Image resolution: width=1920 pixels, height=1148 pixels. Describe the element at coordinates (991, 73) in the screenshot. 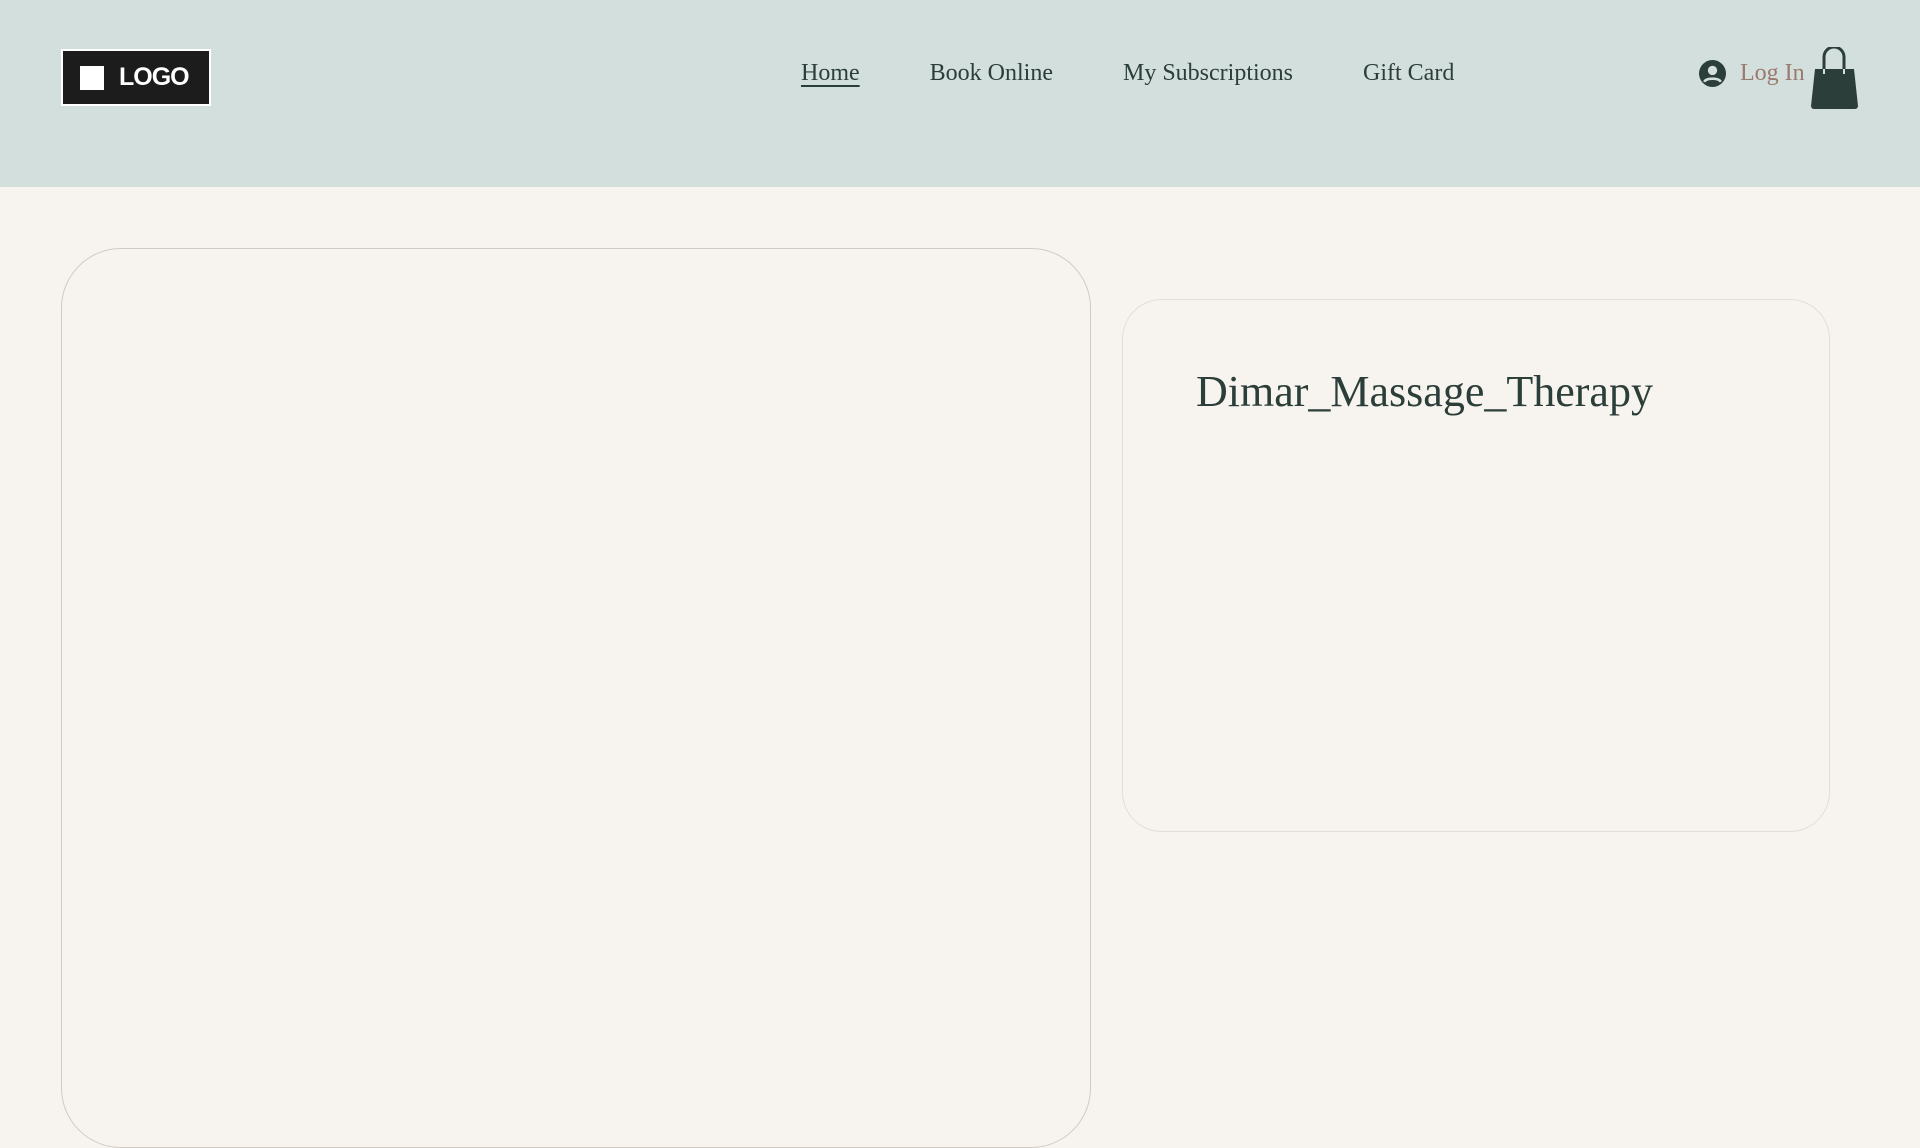

I see `nav-book-online: Book Online` at that location.